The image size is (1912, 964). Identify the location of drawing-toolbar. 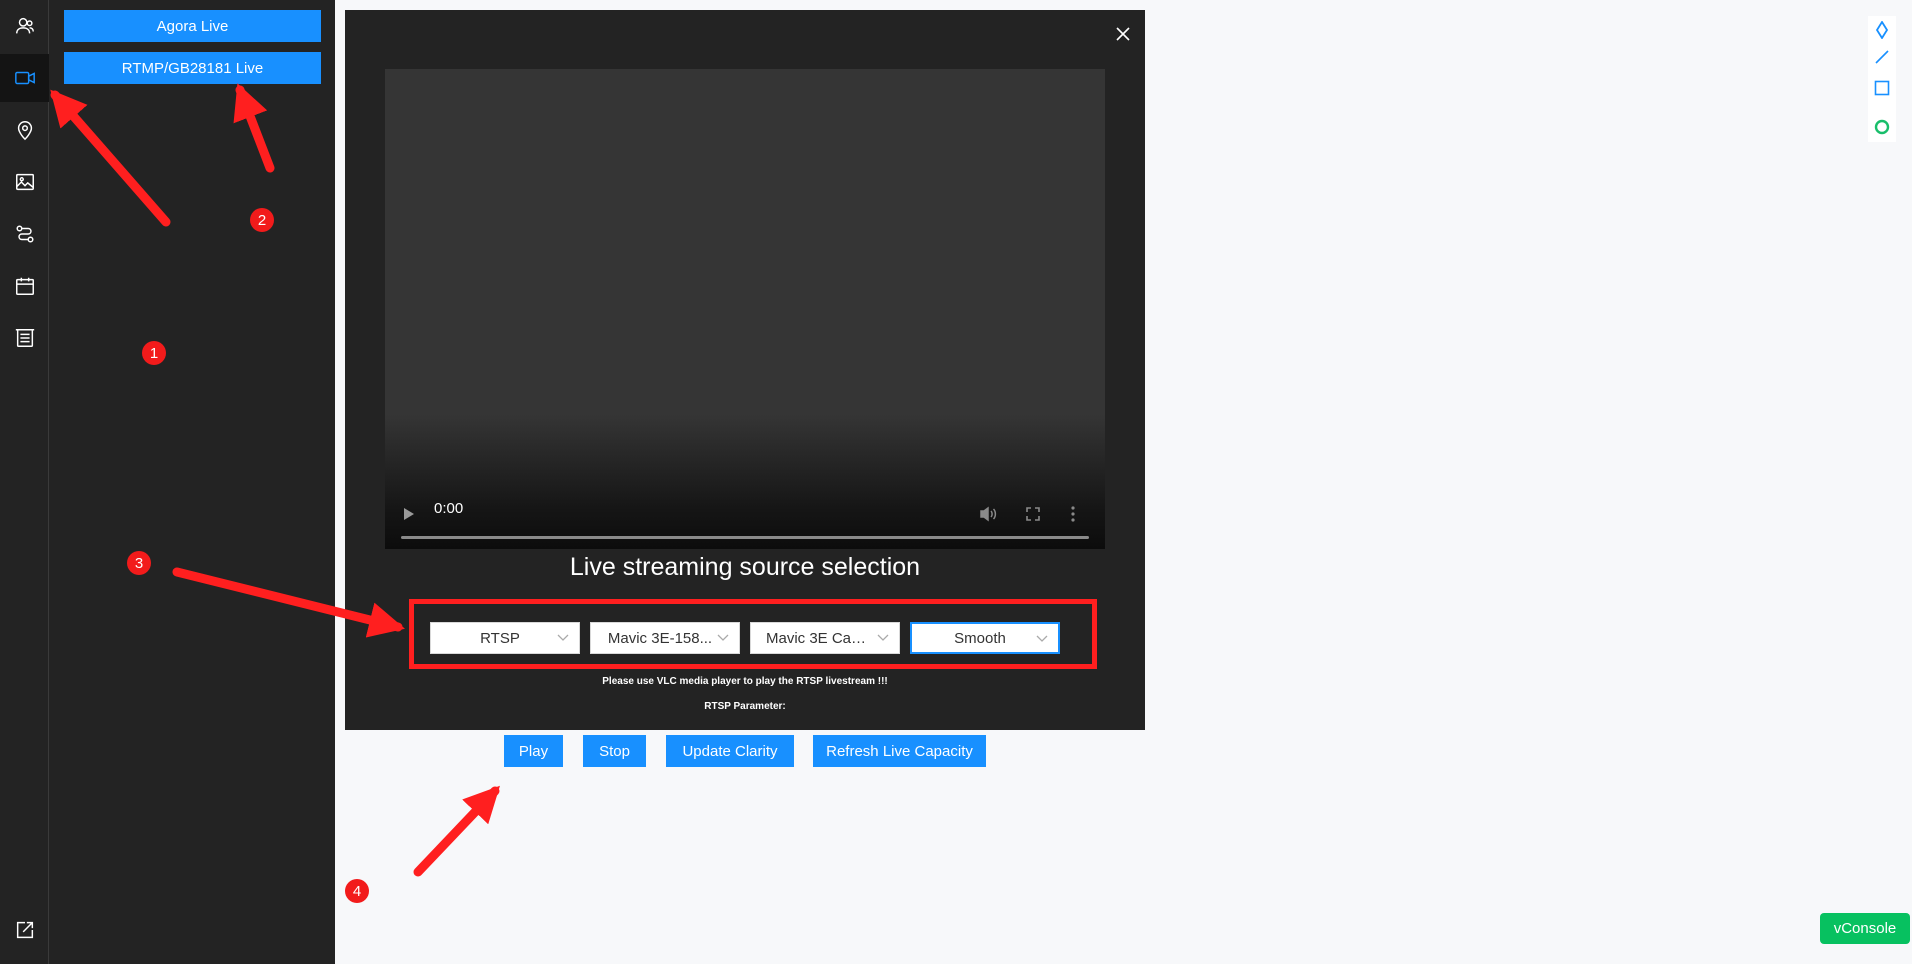
(1882, 79).